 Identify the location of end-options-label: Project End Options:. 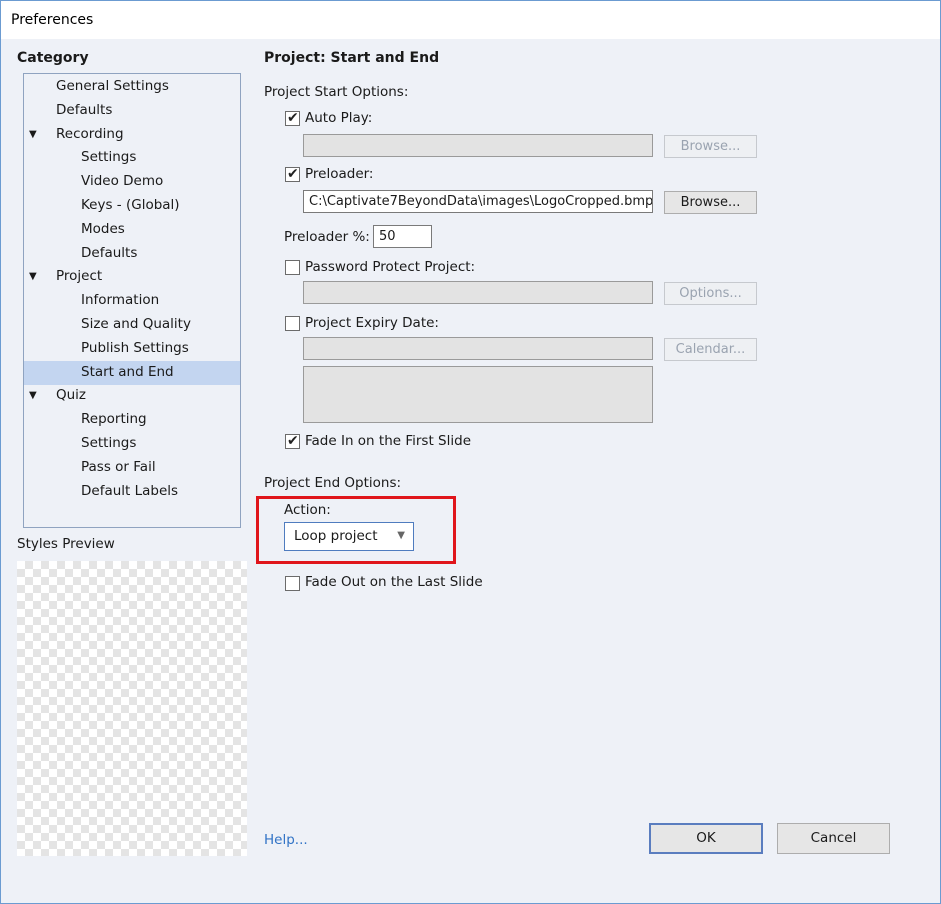
(333, 483).